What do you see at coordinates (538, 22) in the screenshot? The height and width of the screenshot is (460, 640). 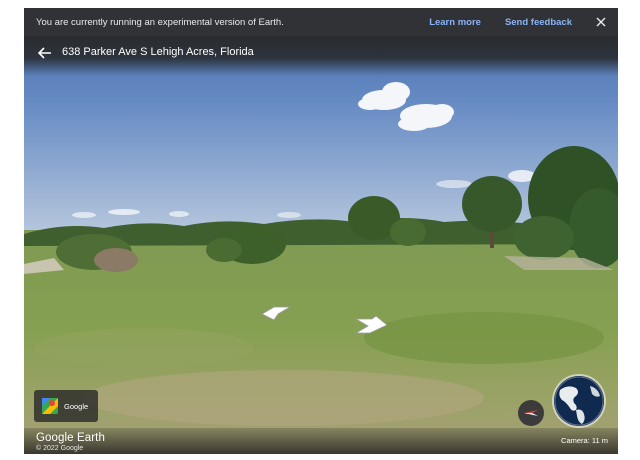 I see `send-feedback-link: Send feedback` at bounding box center [538, 22].